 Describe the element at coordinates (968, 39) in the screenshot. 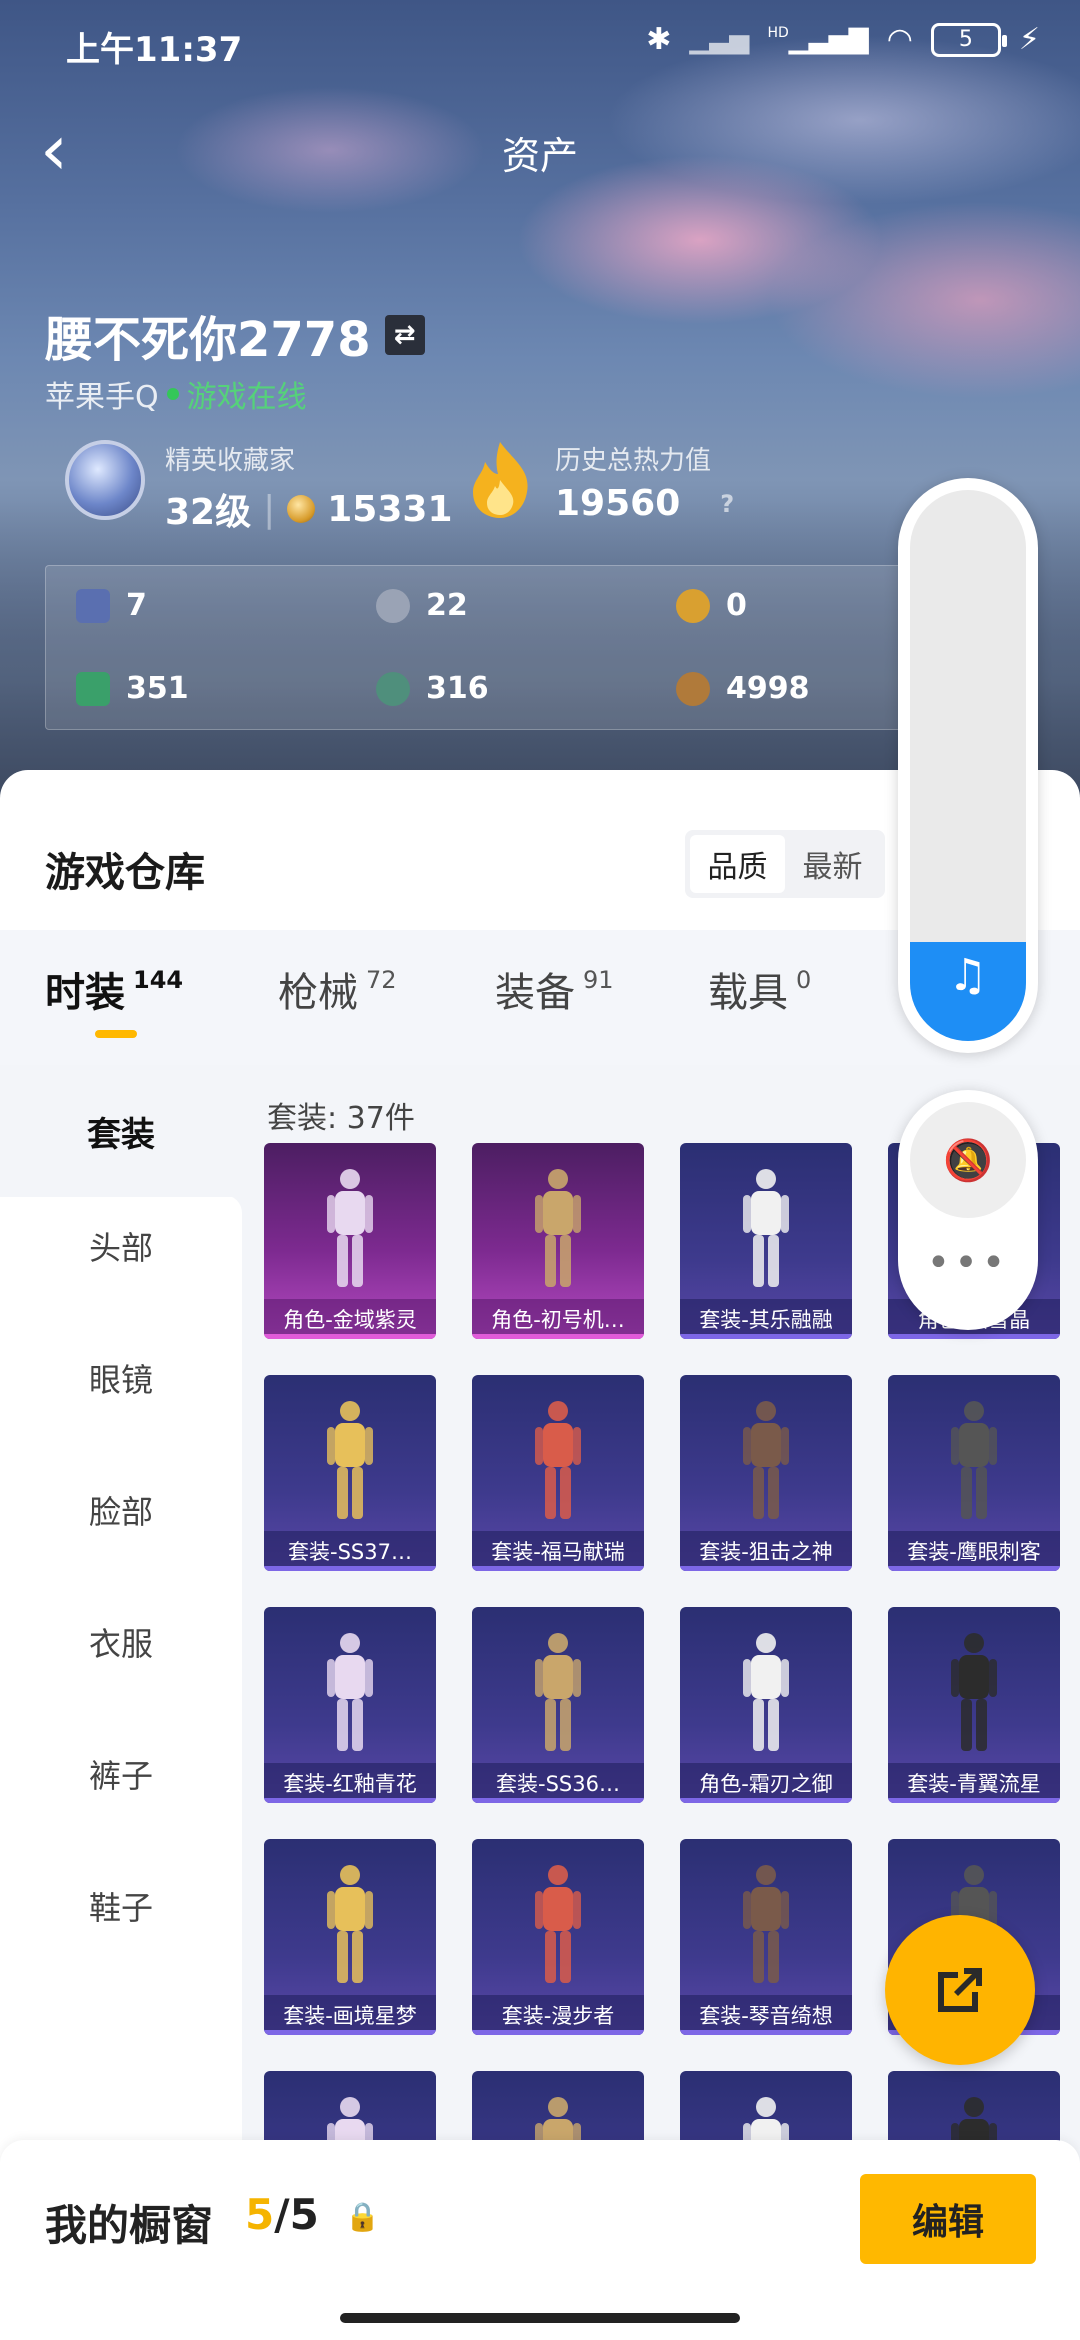

I see `battery-icon: 5` at that location.